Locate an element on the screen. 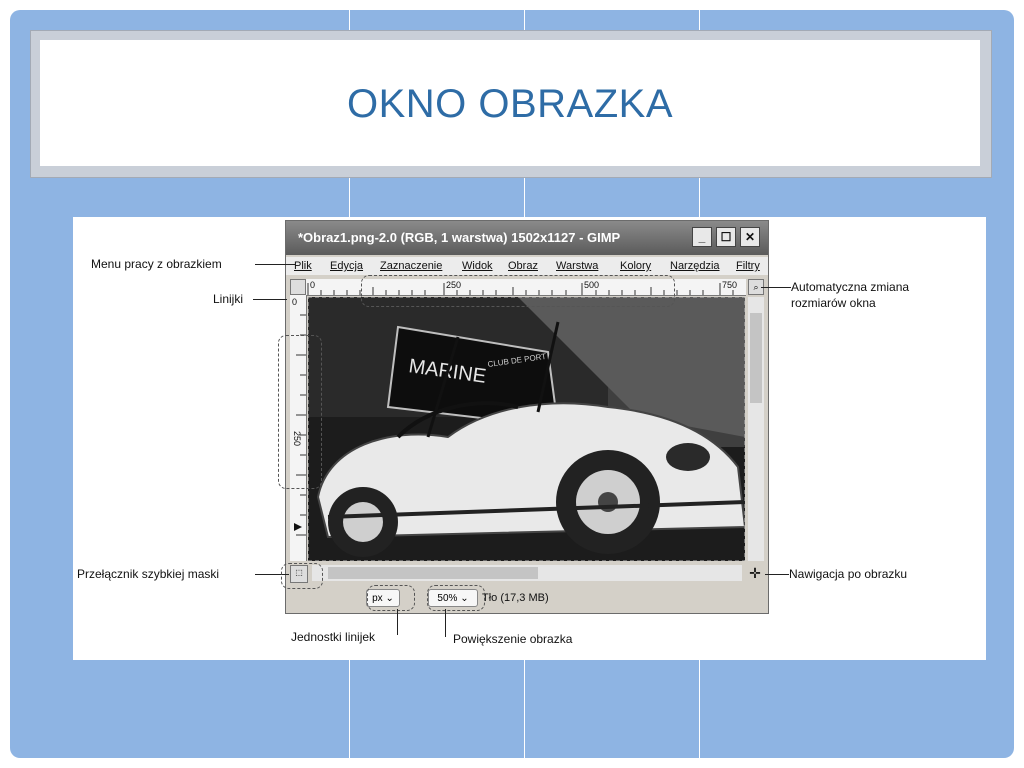  menu-kolory: Kolory is located at coordinates (635, 266).